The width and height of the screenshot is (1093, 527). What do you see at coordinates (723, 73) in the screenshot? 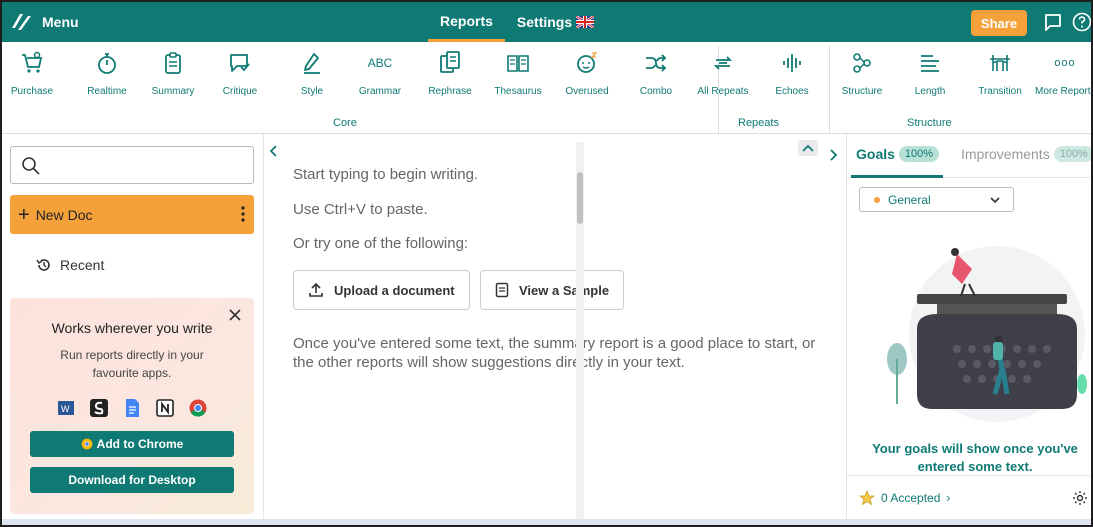
I see `tool-all-repeats: All Repeats` at bounding box center [723, 73].